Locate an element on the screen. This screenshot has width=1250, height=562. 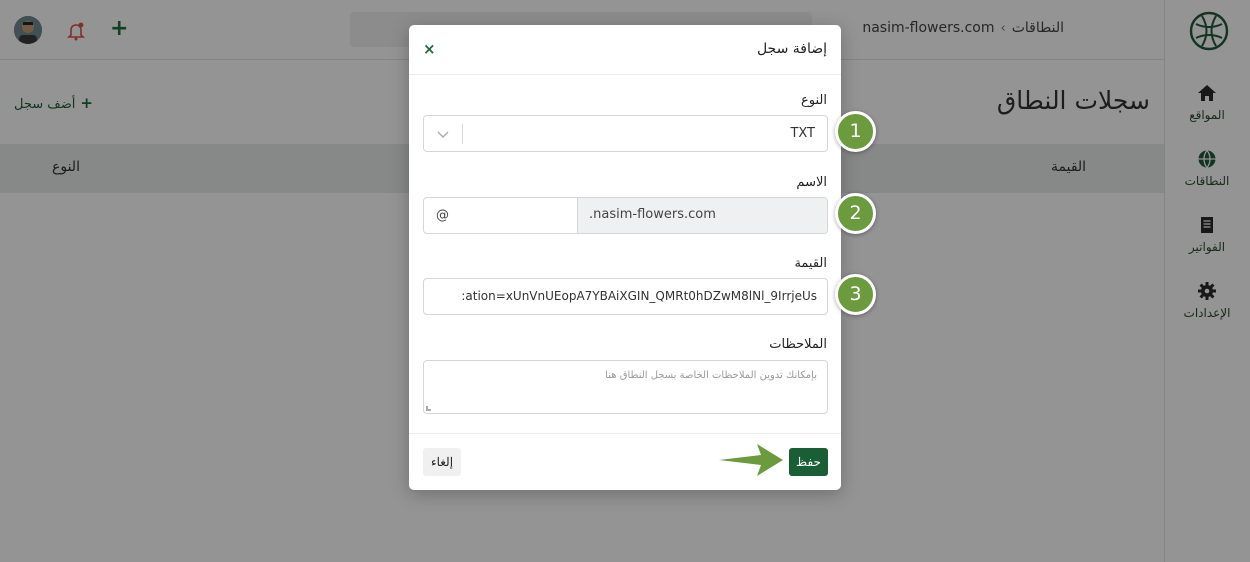
modal-header: إضافة سجل × is located at coordinates (625, 50).